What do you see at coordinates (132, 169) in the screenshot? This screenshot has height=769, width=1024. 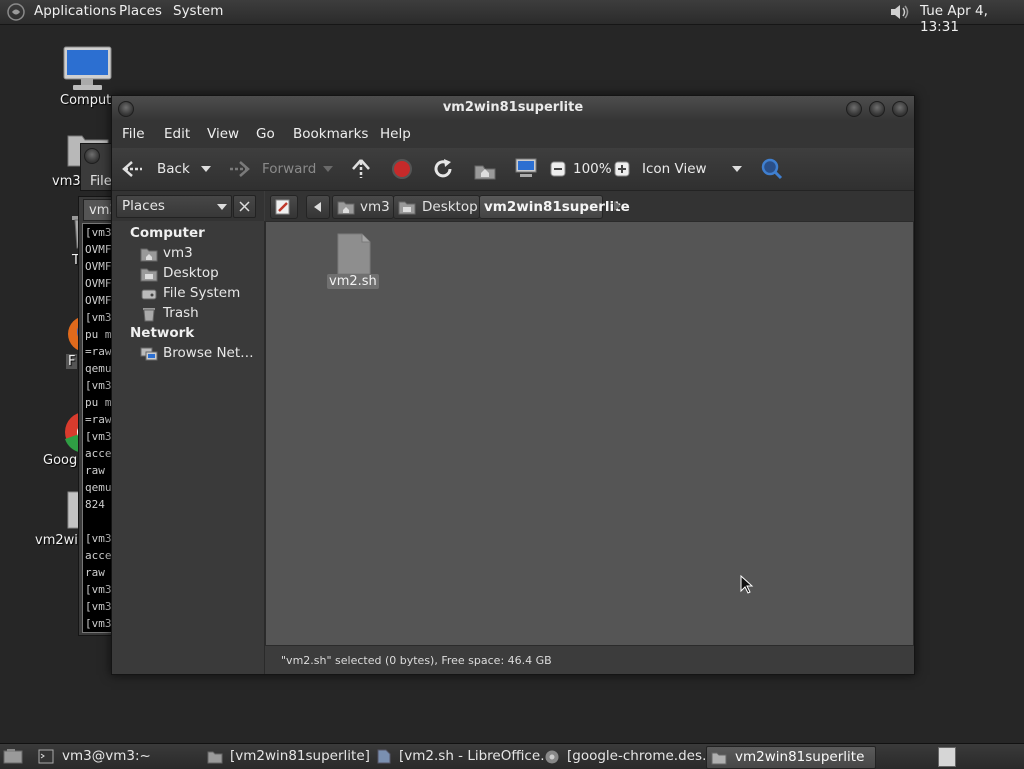 I see `back-arrow-icon` at bounding box center [132, 169].